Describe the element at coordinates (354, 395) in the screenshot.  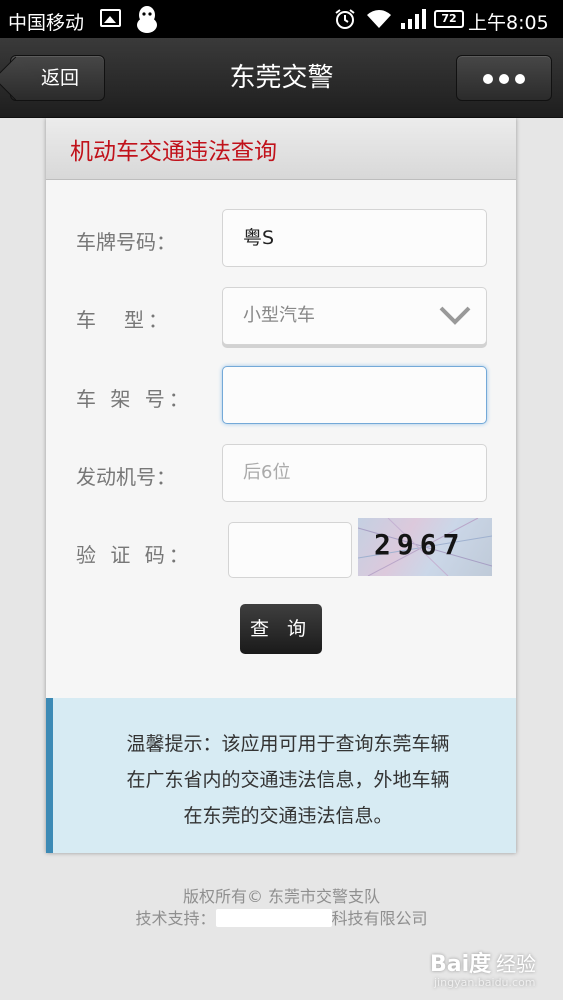
I see `frame-number-input` at that location.